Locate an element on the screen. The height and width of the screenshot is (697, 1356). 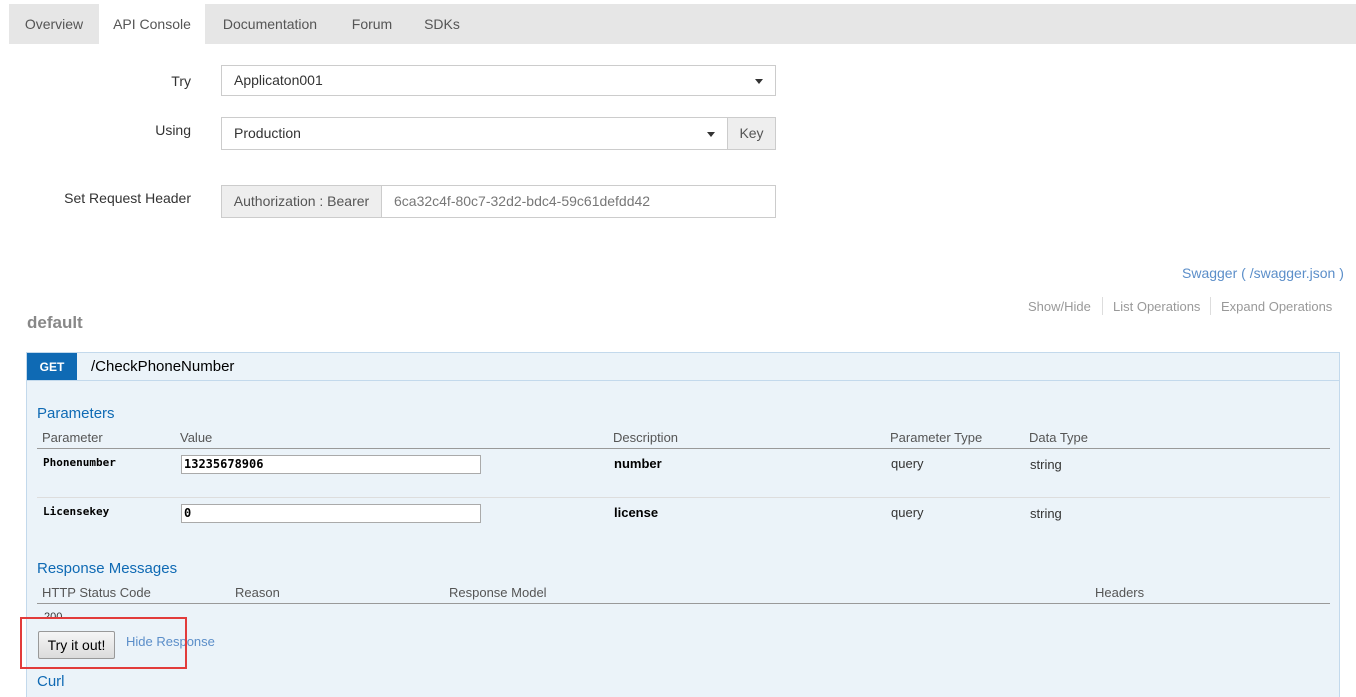
column-header-headers: Headers is located at coordinates (1120, 592).